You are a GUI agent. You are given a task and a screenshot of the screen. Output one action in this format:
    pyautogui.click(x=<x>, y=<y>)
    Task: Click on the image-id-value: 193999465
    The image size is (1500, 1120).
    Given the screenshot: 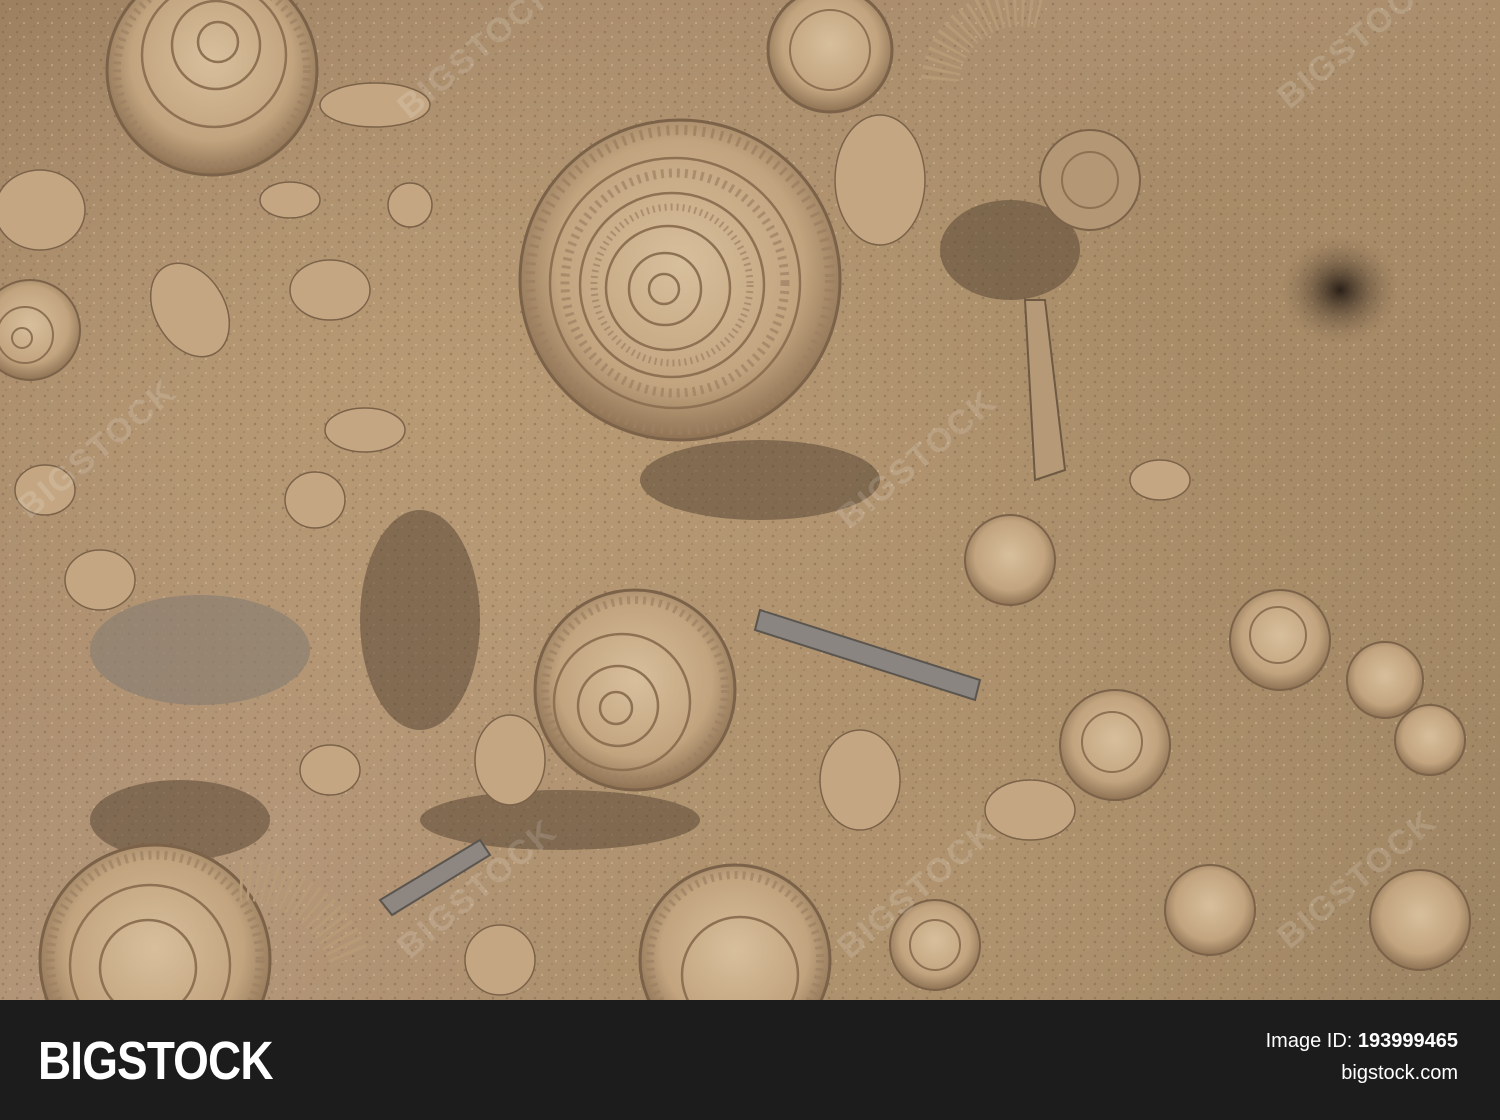 What is the action you would take?
    pyautogui.click(x=1407, y=1041)
    